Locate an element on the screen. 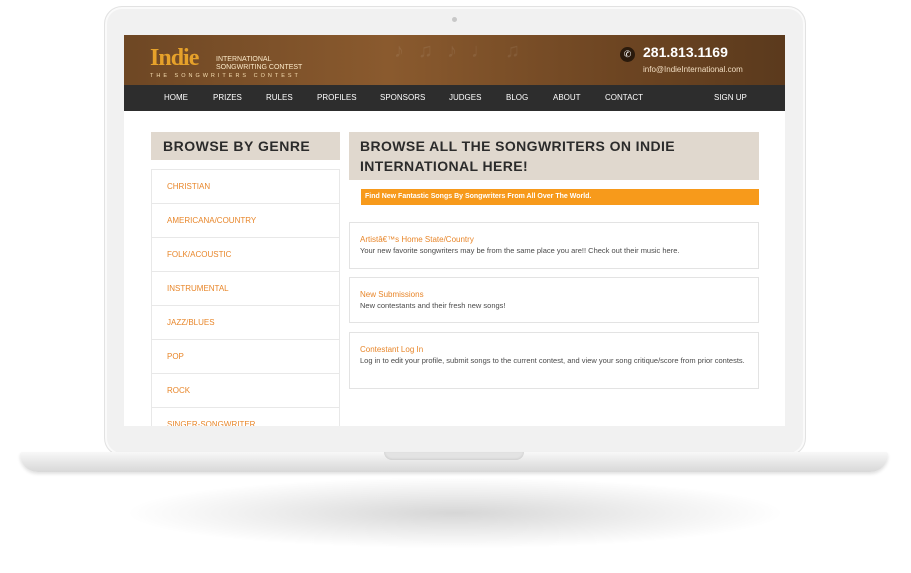  music-notes-decoration: ♪♫♪♩♫ is located at coordinates (464, 51).